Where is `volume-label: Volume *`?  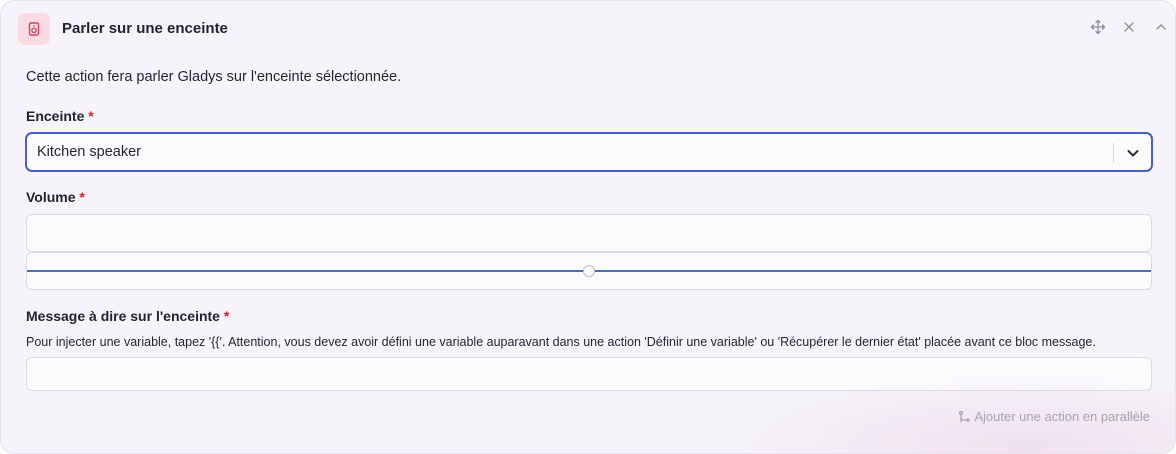 volume-label: Volume * is located at coordinates (55, 197).